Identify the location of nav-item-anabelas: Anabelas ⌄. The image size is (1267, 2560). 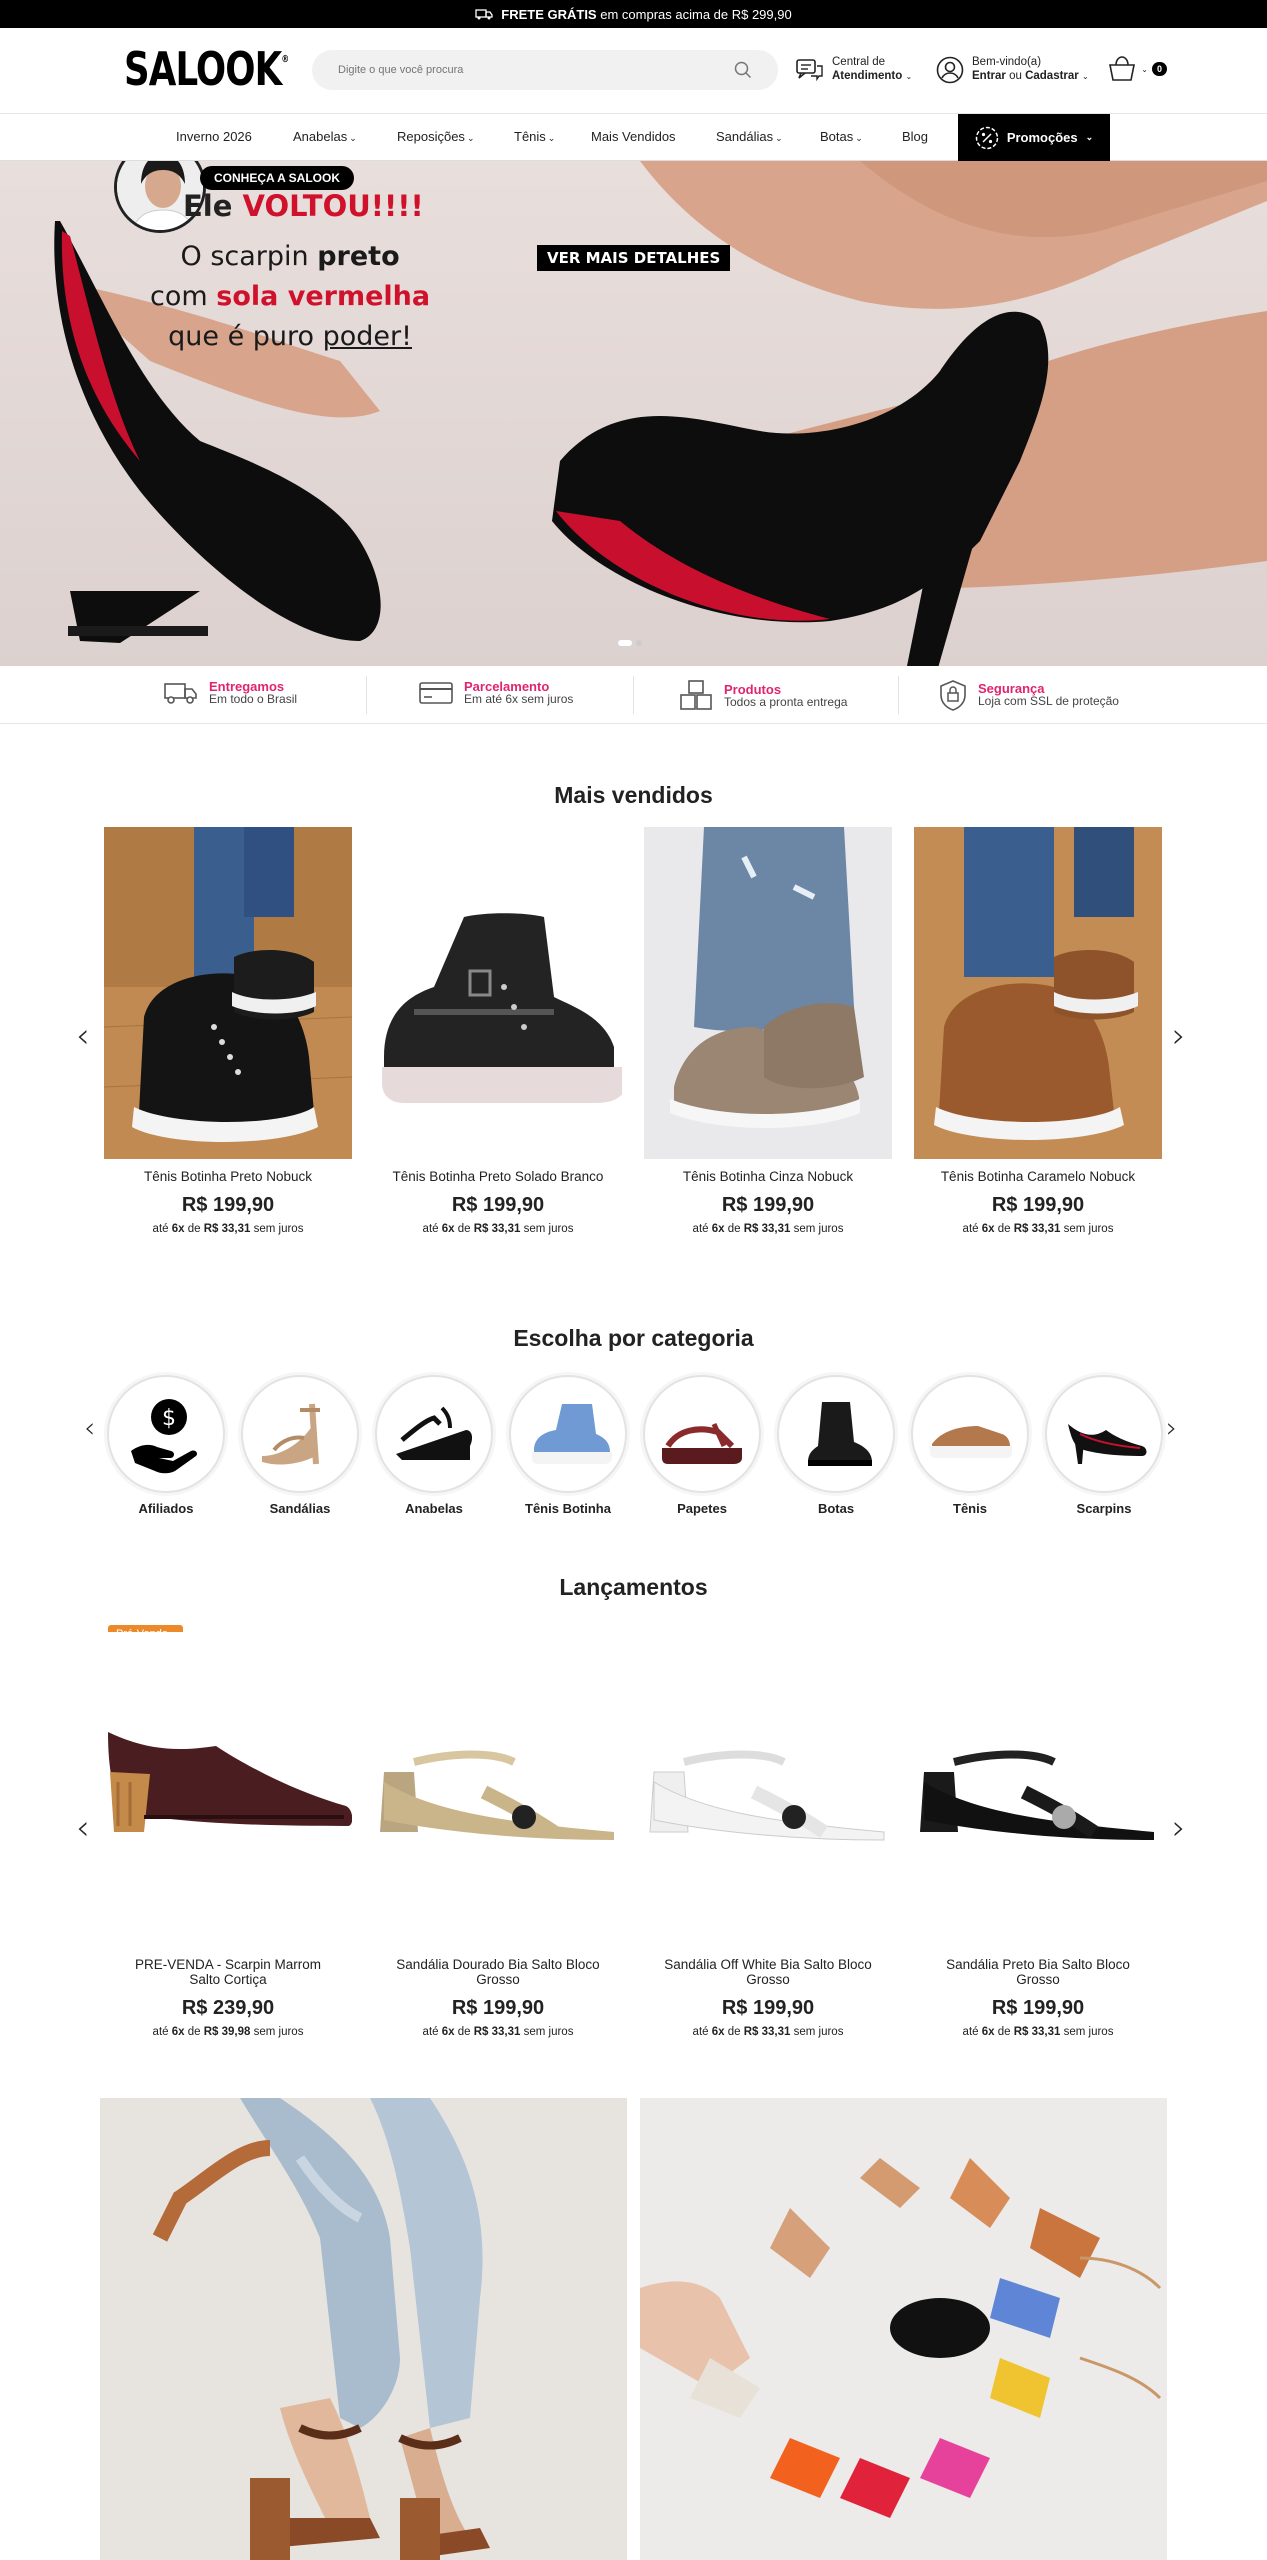
(325, 136).